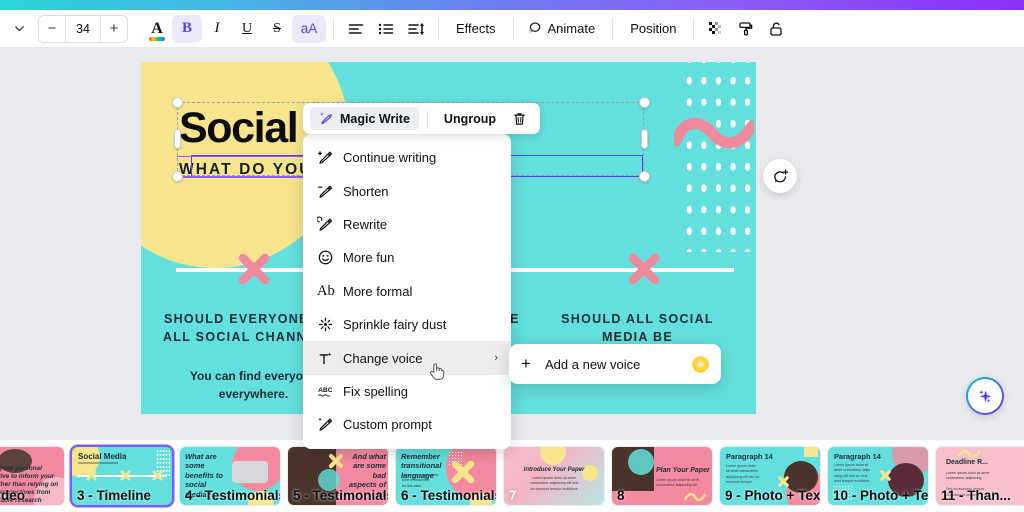  I want to click on unlock-icon, so click(776, 29).